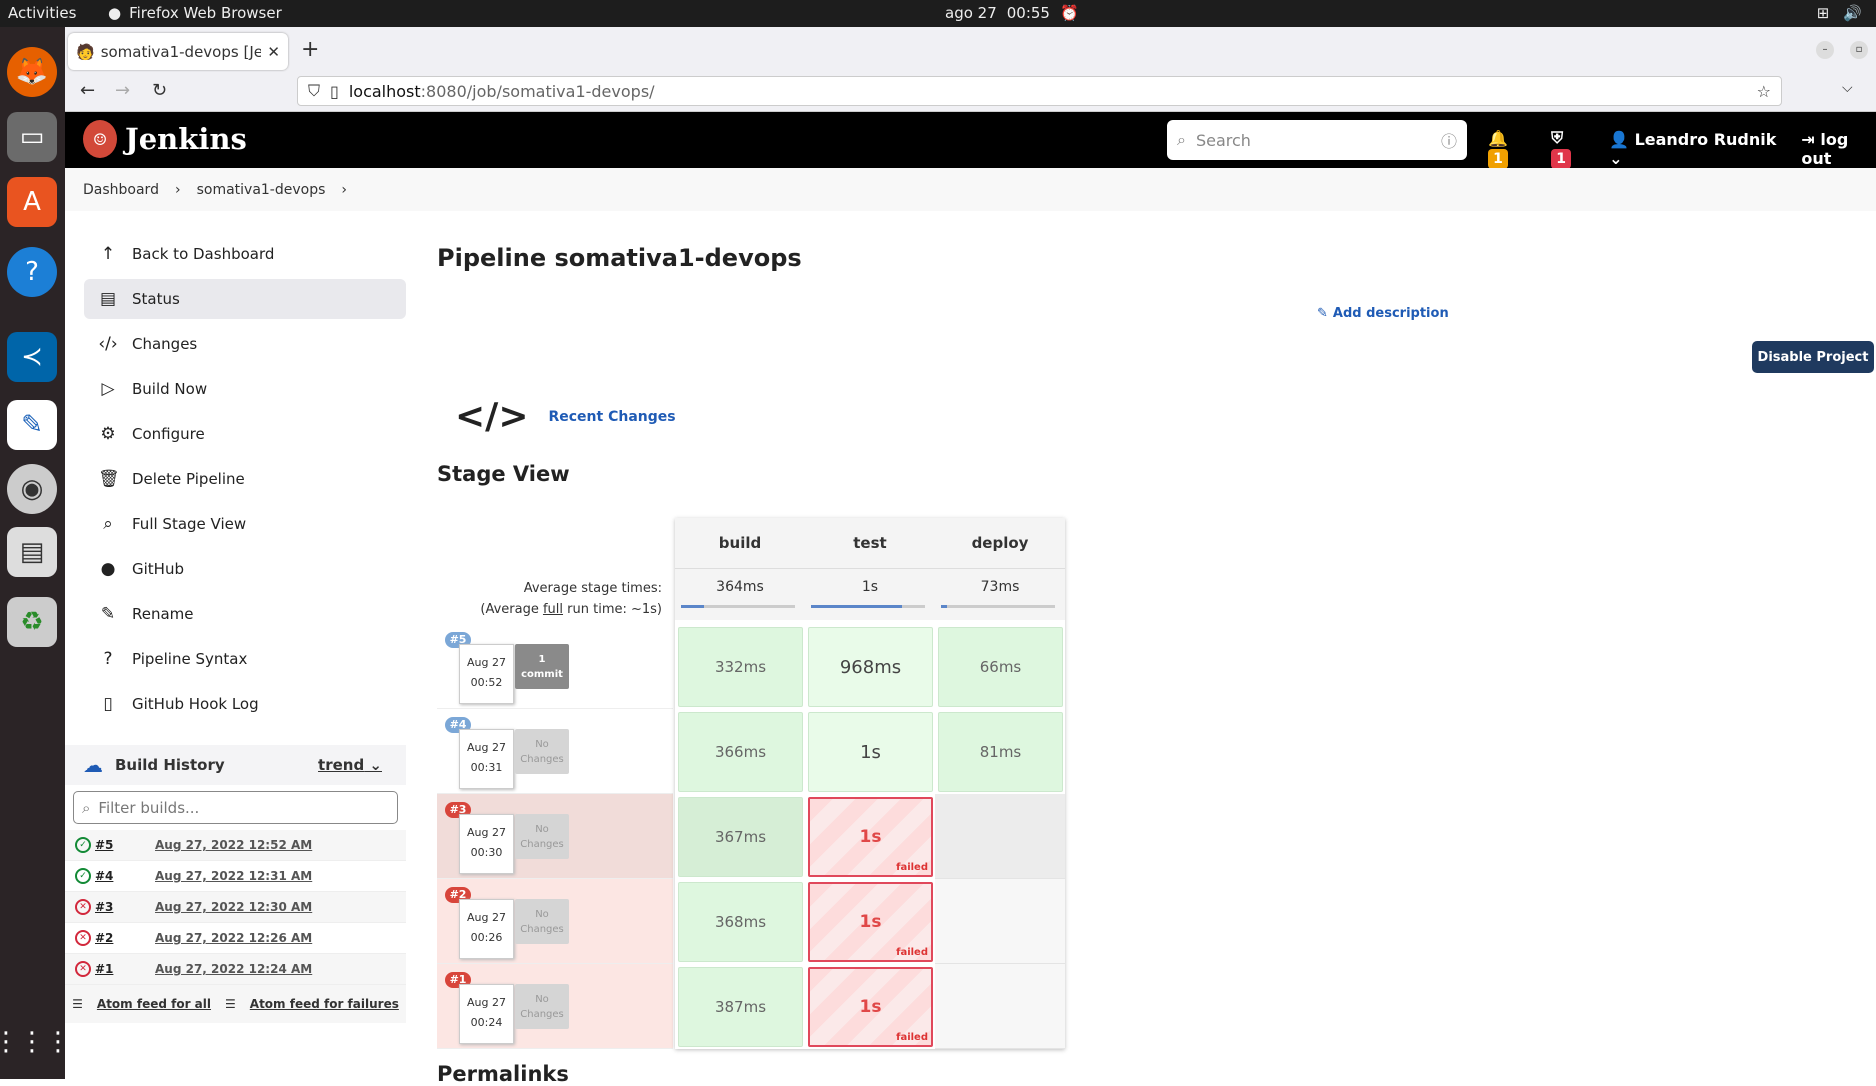 The image size is (1876, 1086). What do you see at coordinates (178, 51) in the screenshot?
I see `browser-tab: 🧑 somativa1-devops [Jenkins] ✕` at bounding box center [178, 51].